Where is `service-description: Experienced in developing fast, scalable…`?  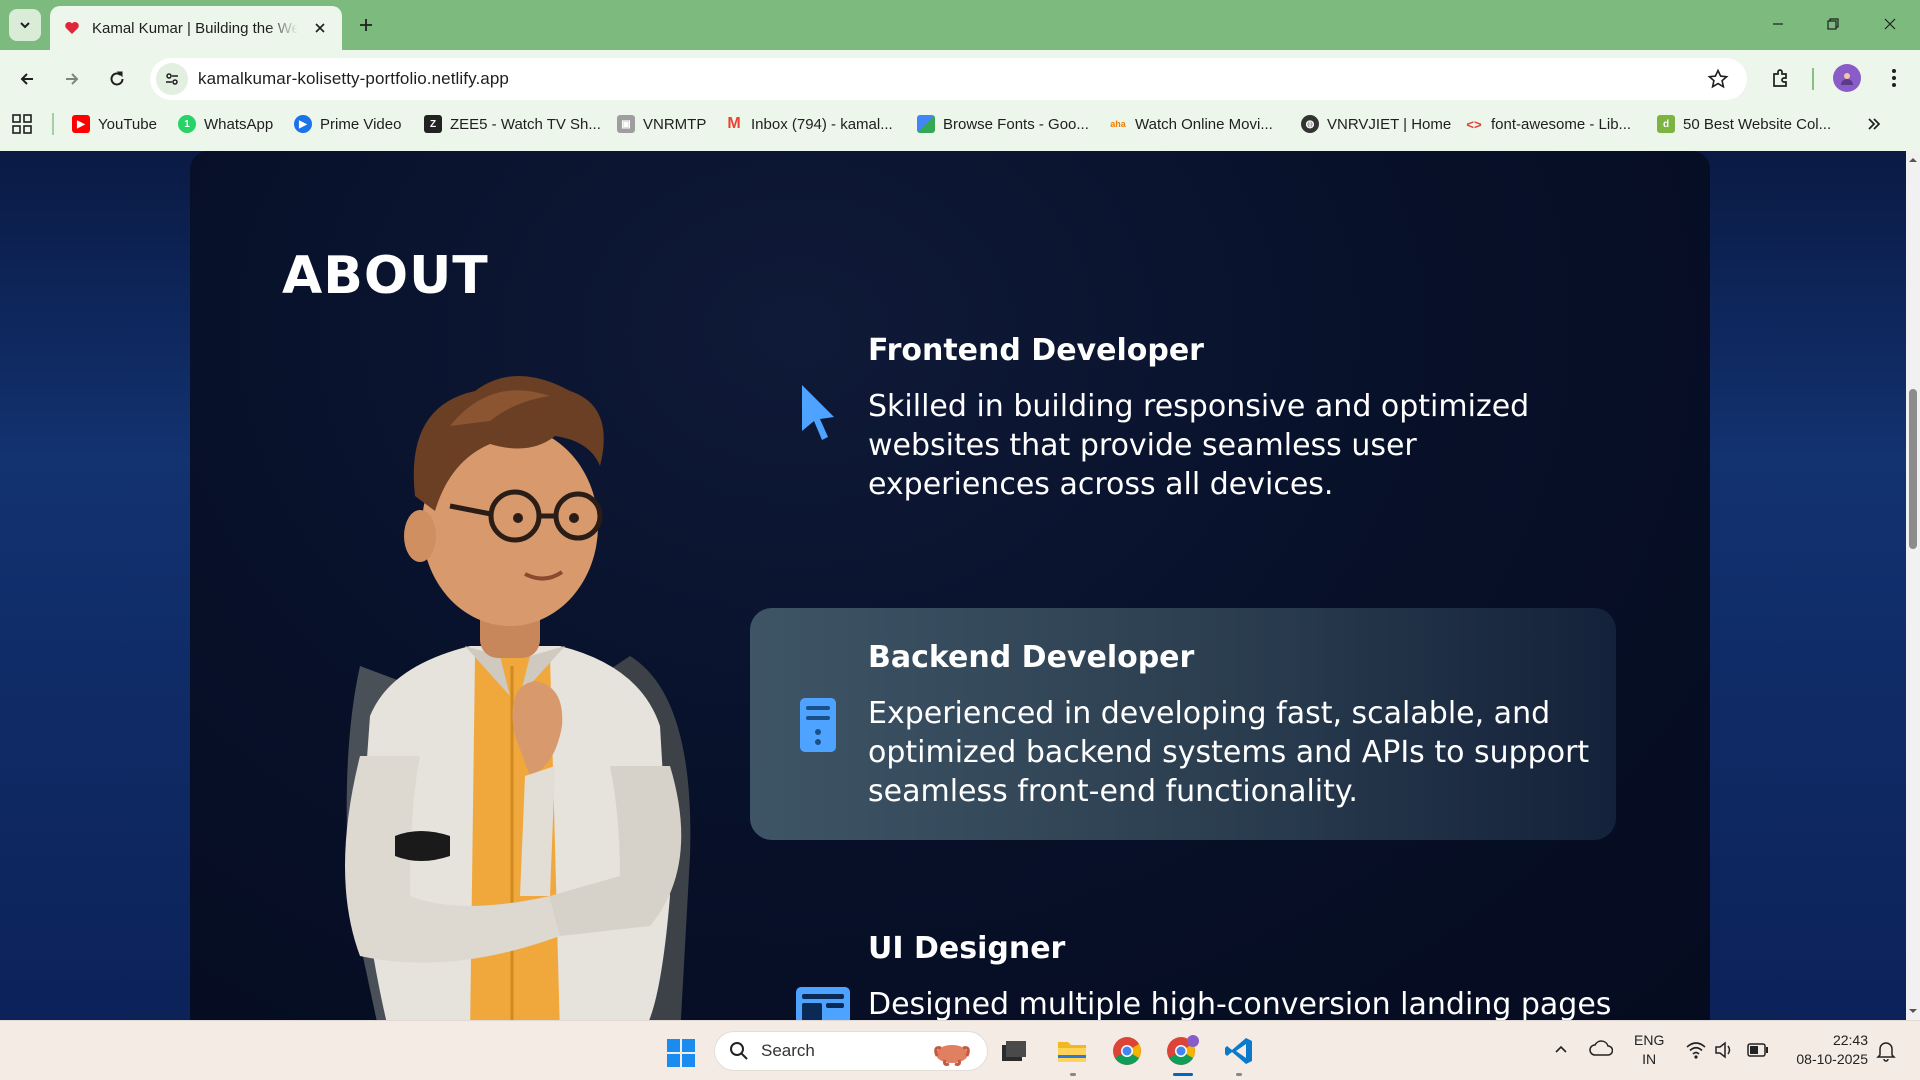
service-description: Experienced in developing fast, scalable… is located at coordinates (1229, 752).